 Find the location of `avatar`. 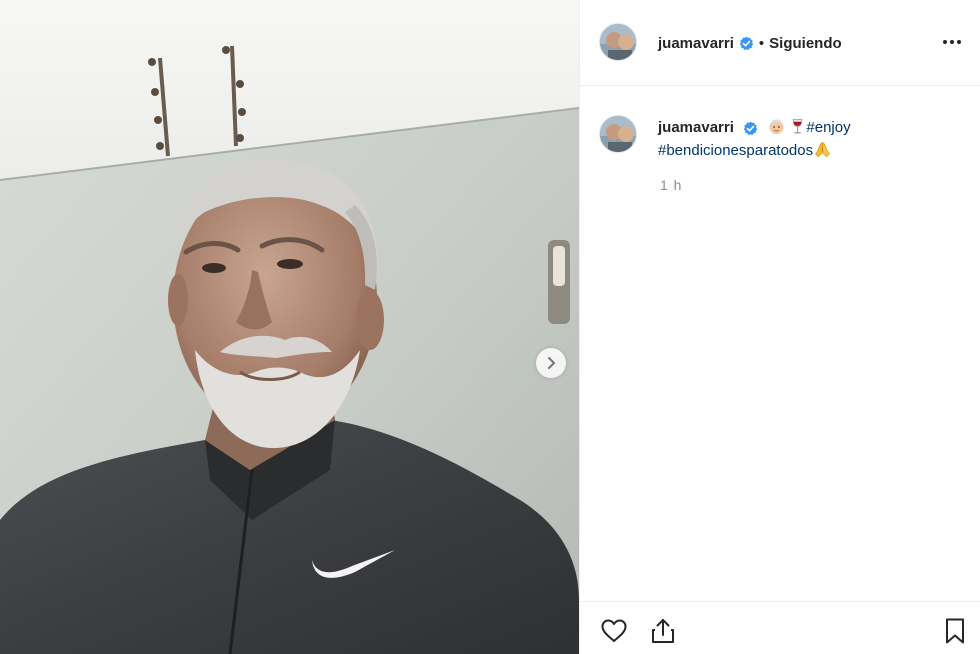

avatar is located at coordinates (618, 42).